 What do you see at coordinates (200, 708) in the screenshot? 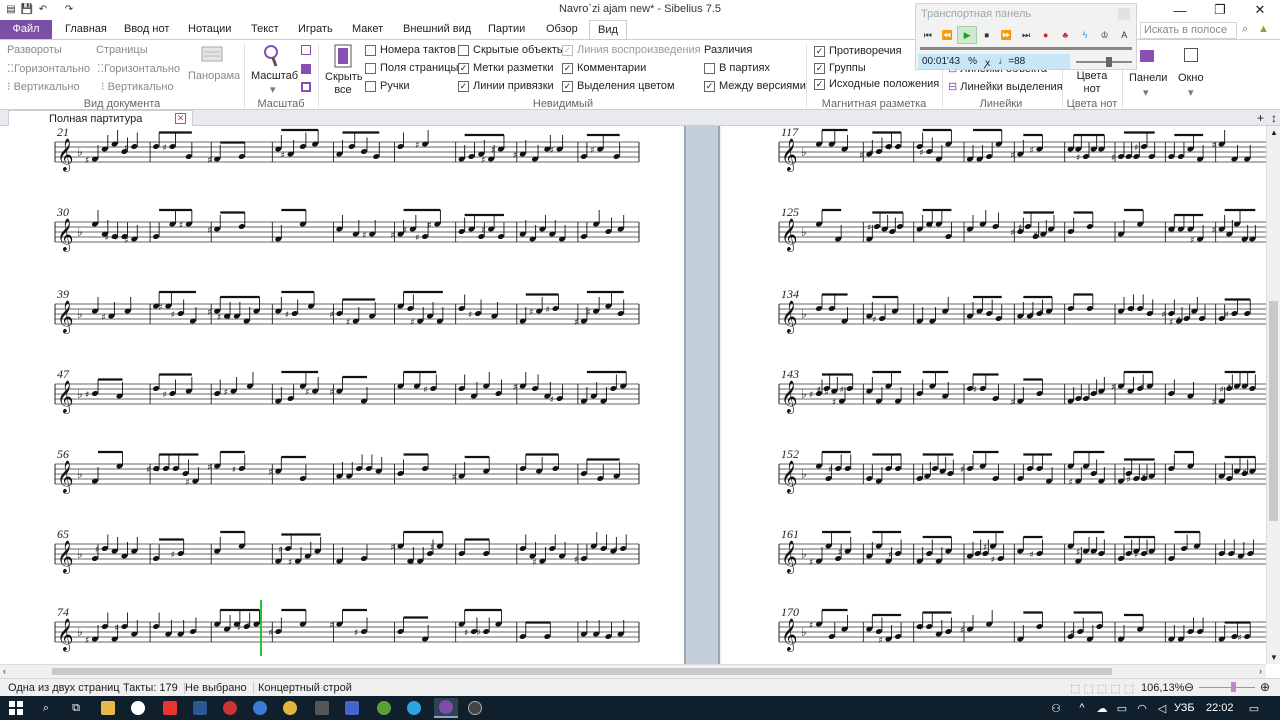
I see `word-icon` at bounding box center [200, 708].